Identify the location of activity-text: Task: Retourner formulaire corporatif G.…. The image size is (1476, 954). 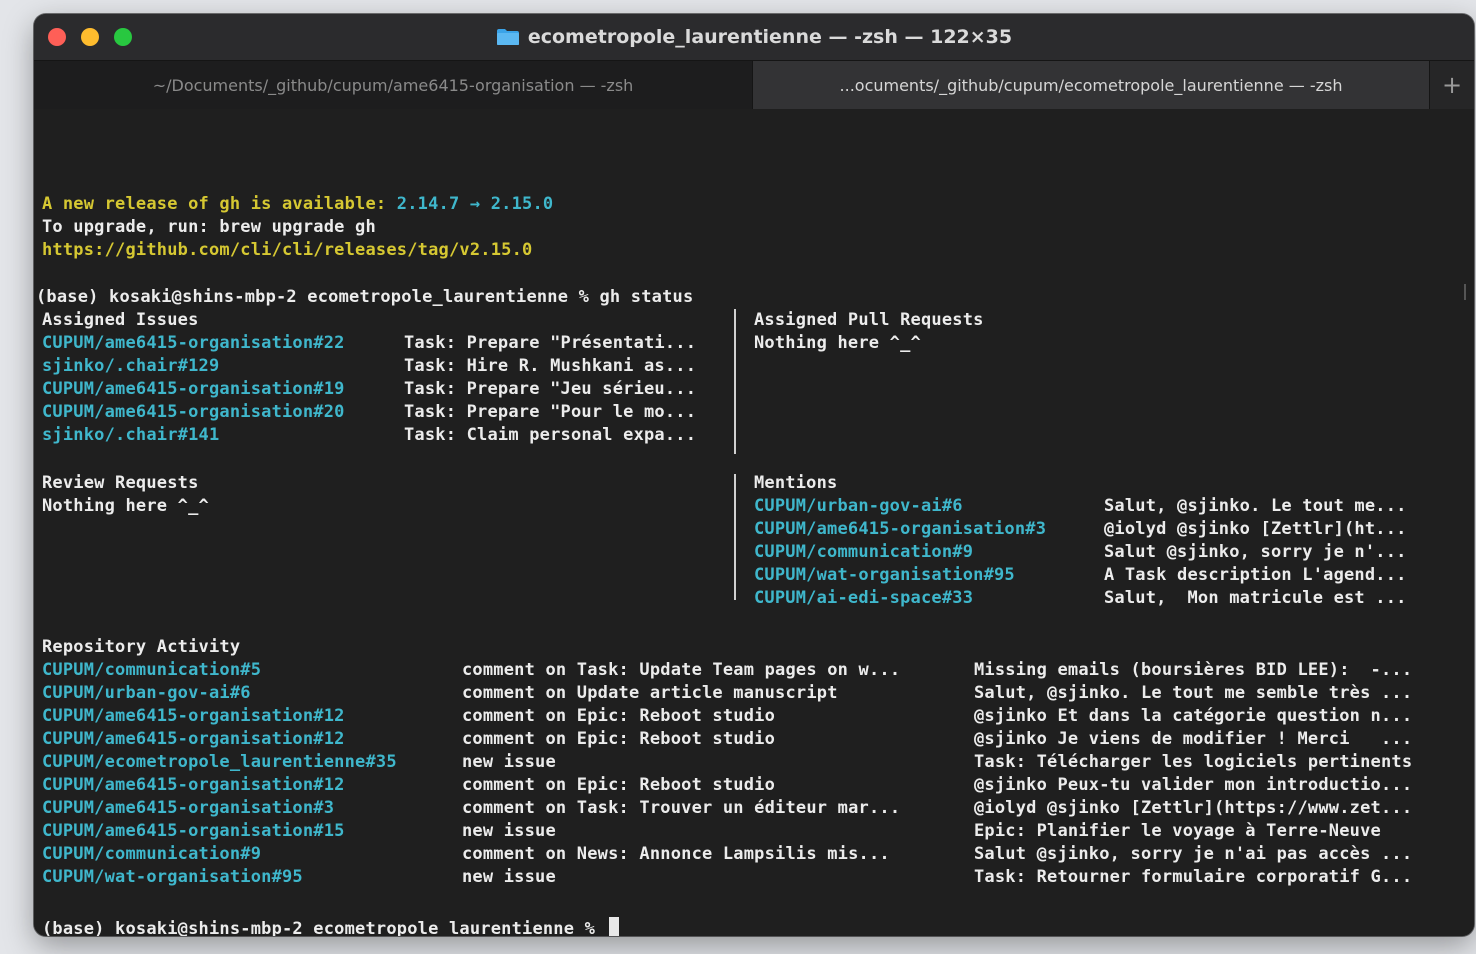
(1193, 877).